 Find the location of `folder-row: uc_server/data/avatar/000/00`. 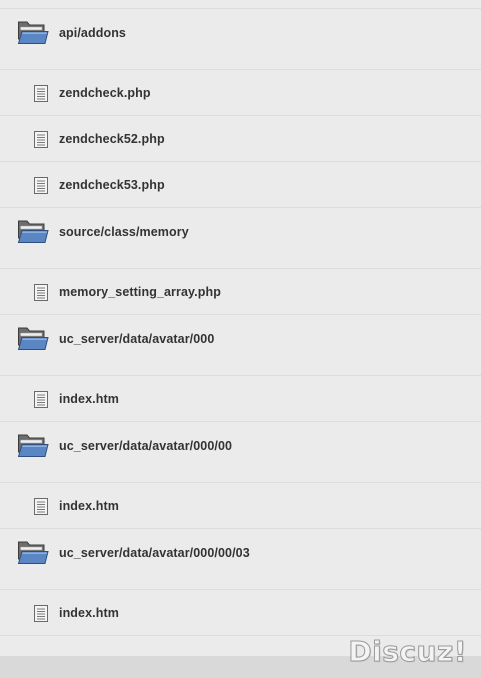

folder-row: uc_server/data/avatar/000/00 is located at coordinates (240, 451).